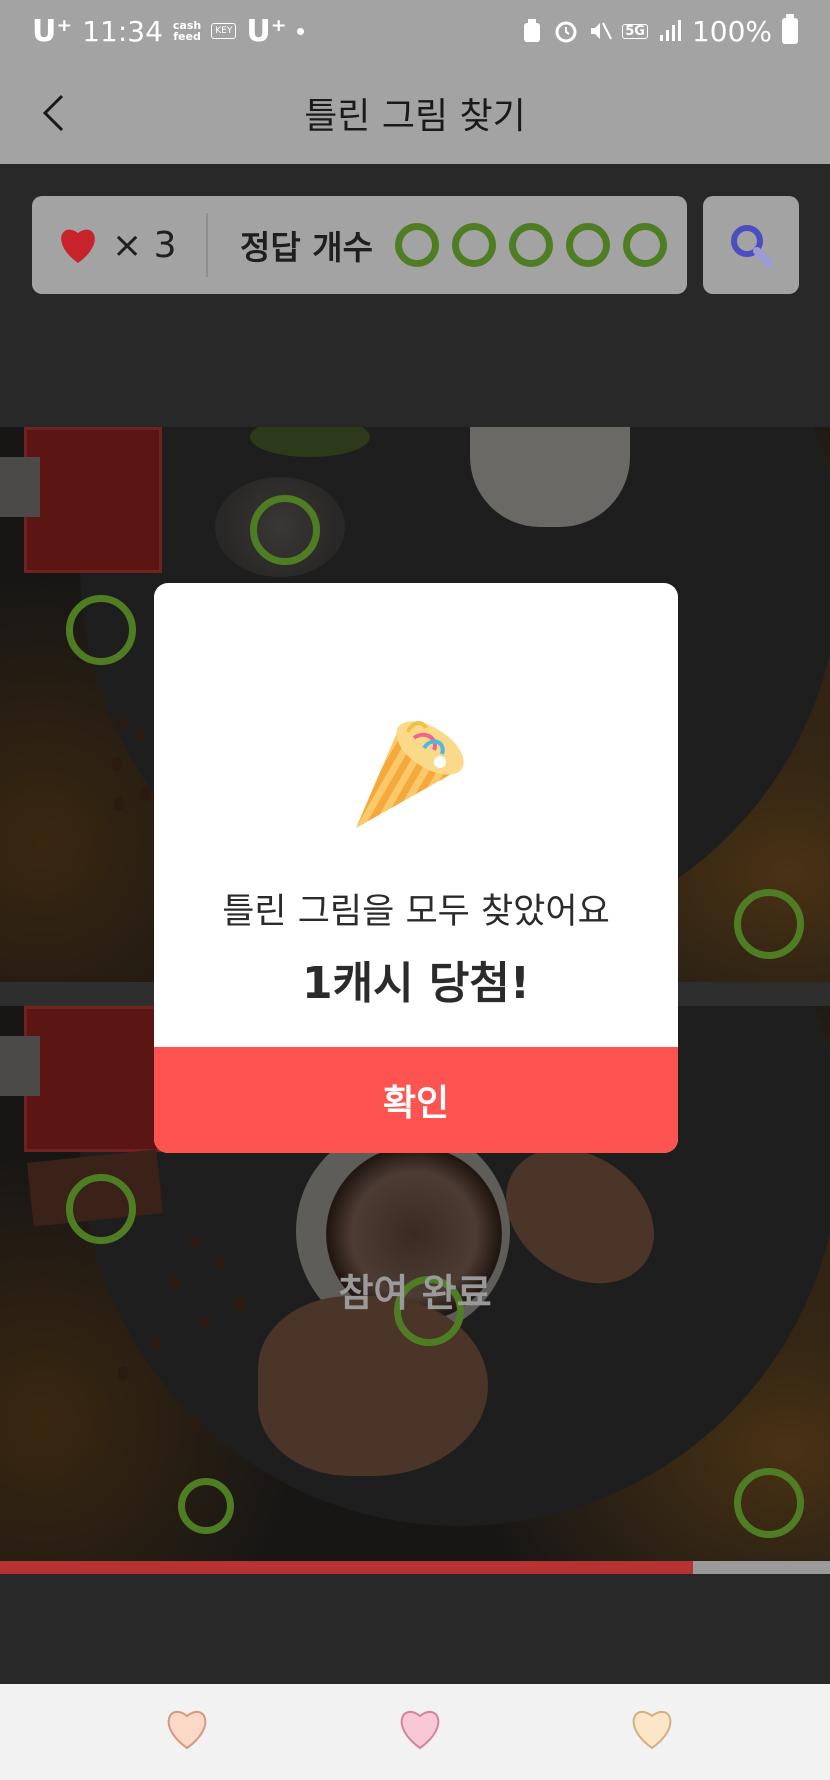 The width and height of the screenshot is (830, 1780). What do you see at coordinates (600, 31) in the screenshot?
I see `mute-icon` at bounding box center [600, 31].